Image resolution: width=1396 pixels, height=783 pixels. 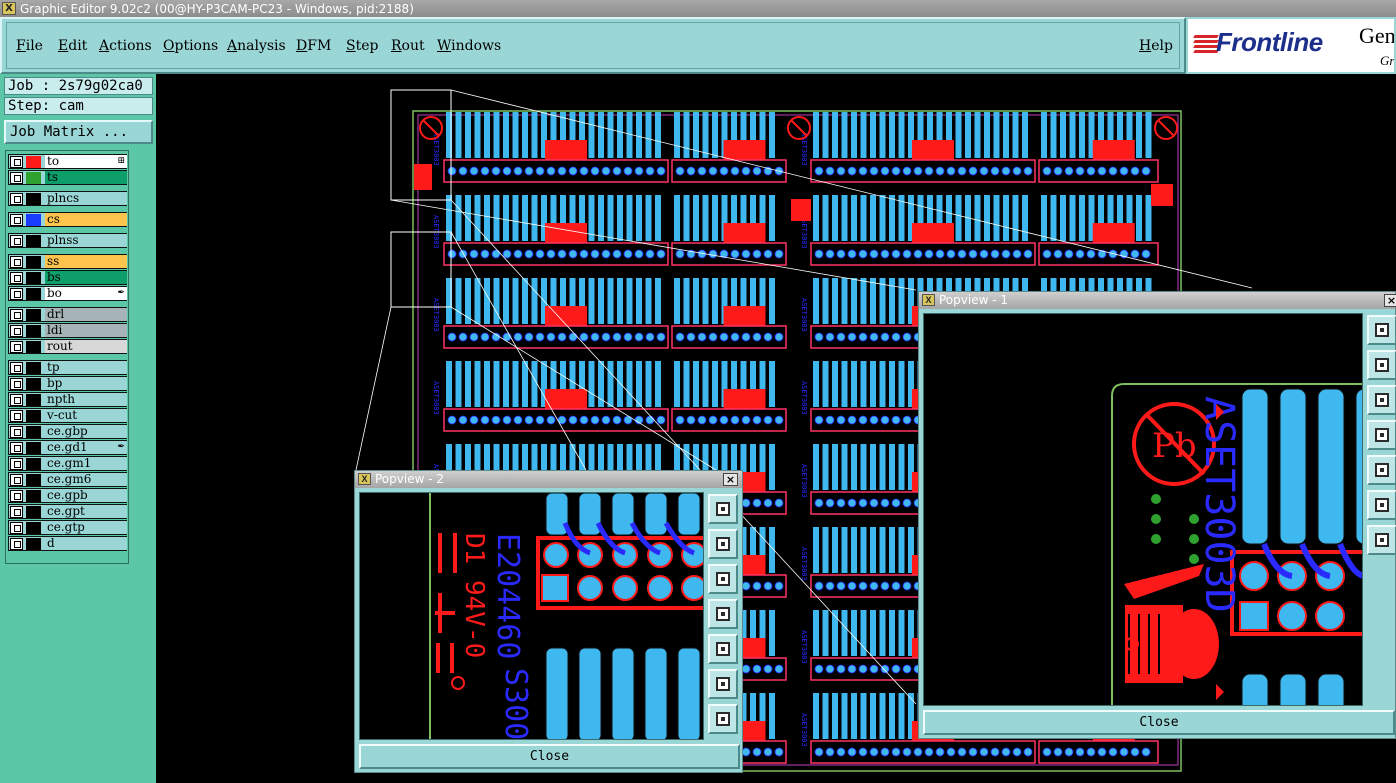 What do you see at coordinates (469, 46) in the screenshot?
I see `menu-windows: Windows` at bounding box center [469, 46].